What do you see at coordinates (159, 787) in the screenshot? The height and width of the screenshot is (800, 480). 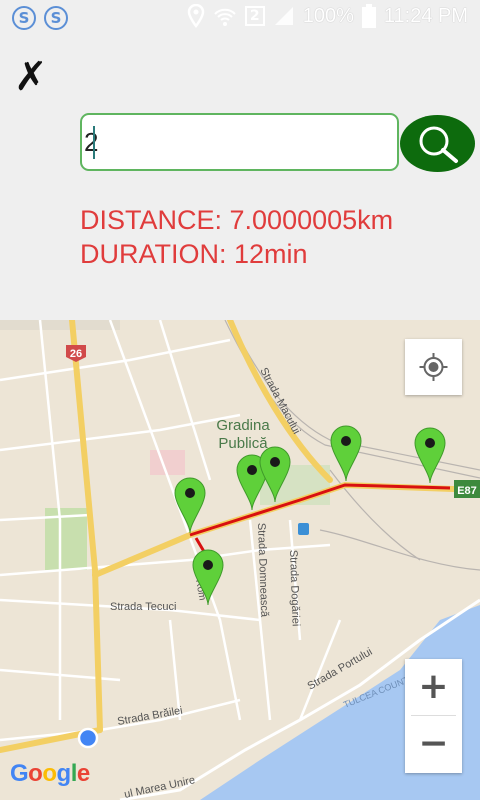 I see `street-label: ul Marea Unire` at bounding box center [159, 787].